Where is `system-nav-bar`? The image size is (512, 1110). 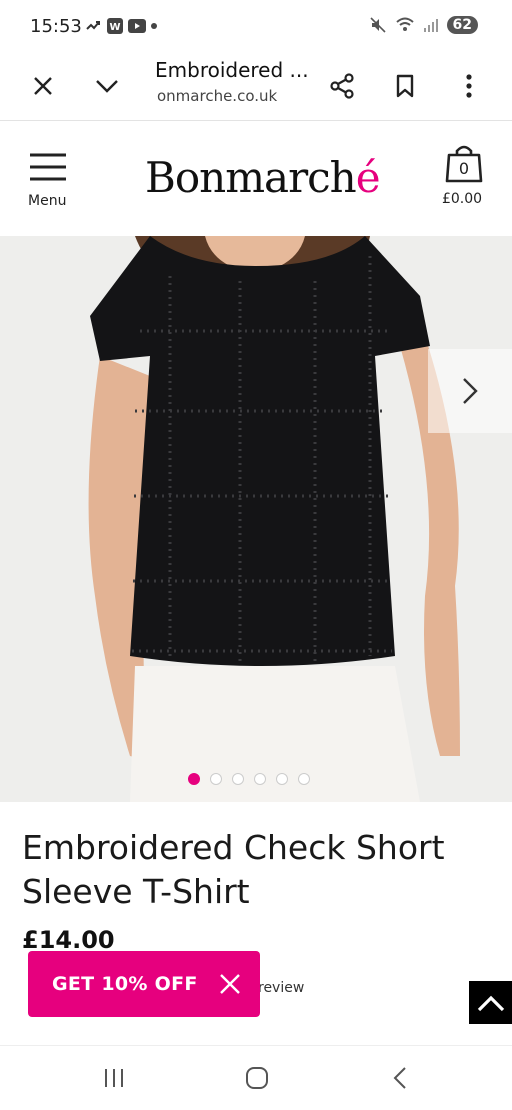 system-nav-bar is located at coordinates (256, 1077).